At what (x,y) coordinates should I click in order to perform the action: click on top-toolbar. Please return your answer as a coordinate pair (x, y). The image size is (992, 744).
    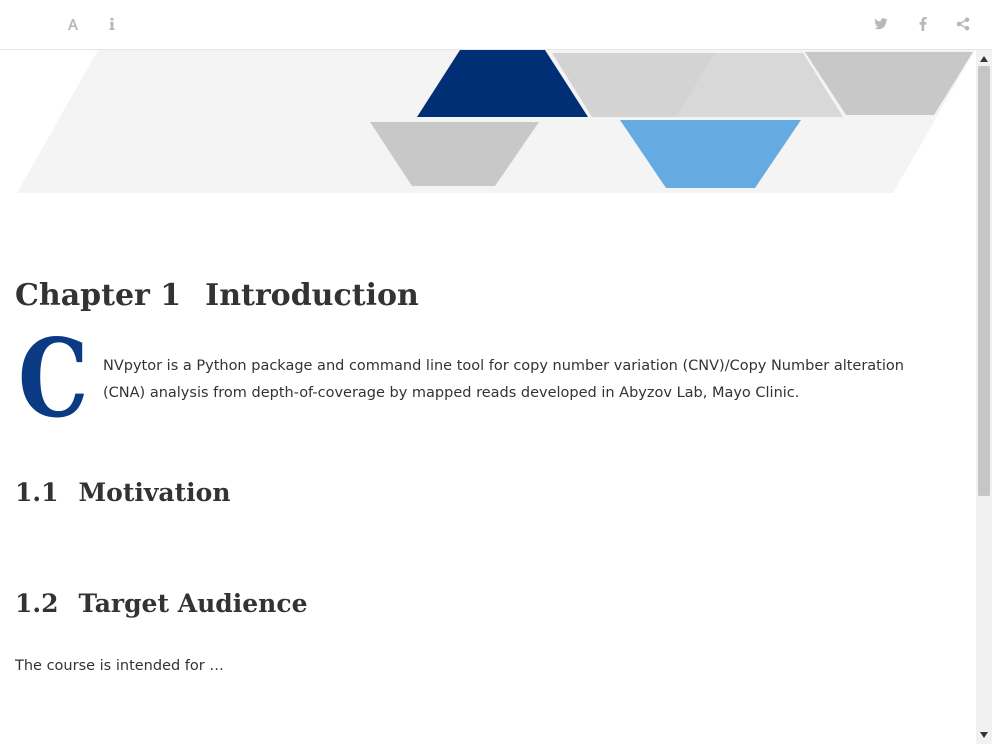
    Looking at the image, I should click on (496, 25).